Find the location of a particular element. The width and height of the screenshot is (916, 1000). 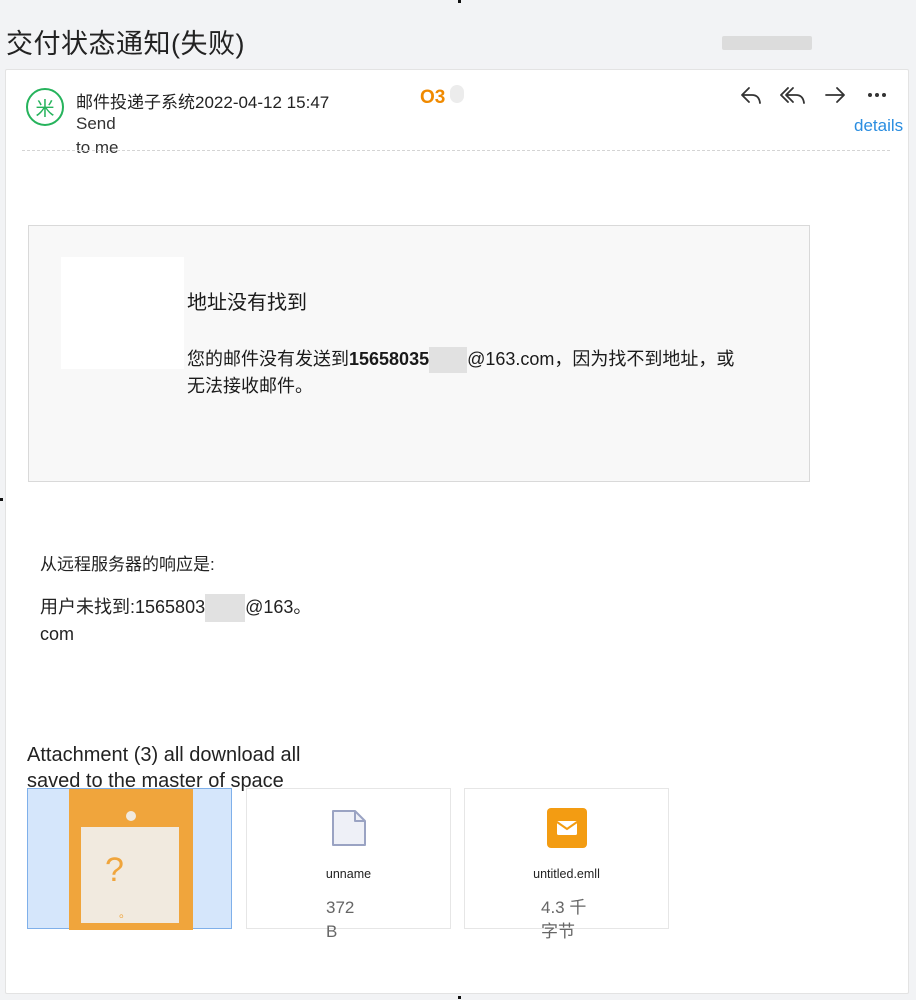

recipient-label: to me is located at coordinates (97, 148).